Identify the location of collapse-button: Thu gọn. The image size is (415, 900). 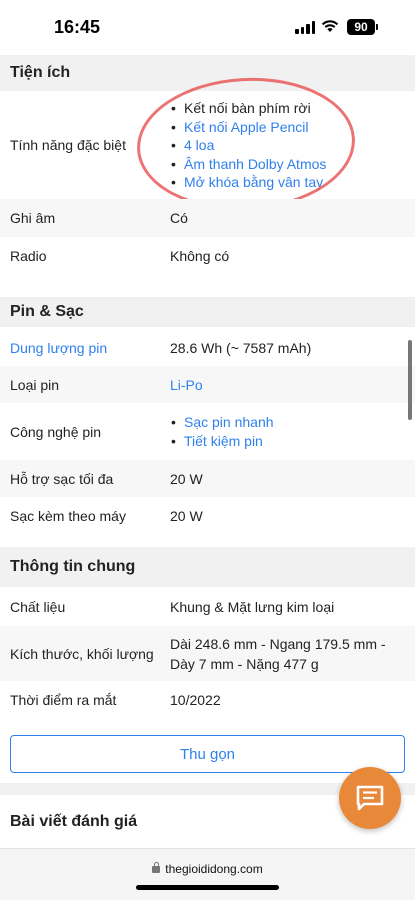
(207, 754).